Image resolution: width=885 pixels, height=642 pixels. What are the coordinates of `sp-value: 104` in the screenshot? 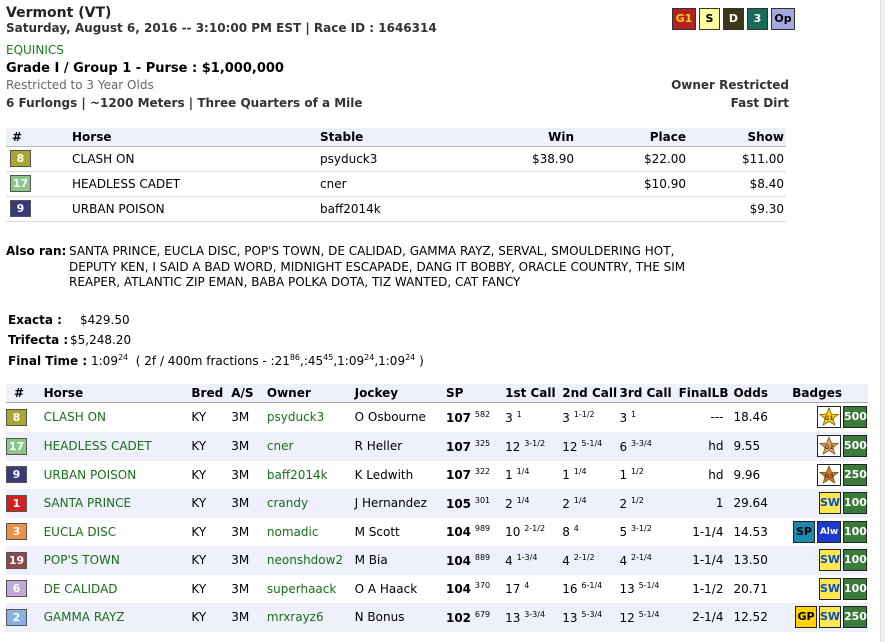 It's located at (458, 589).